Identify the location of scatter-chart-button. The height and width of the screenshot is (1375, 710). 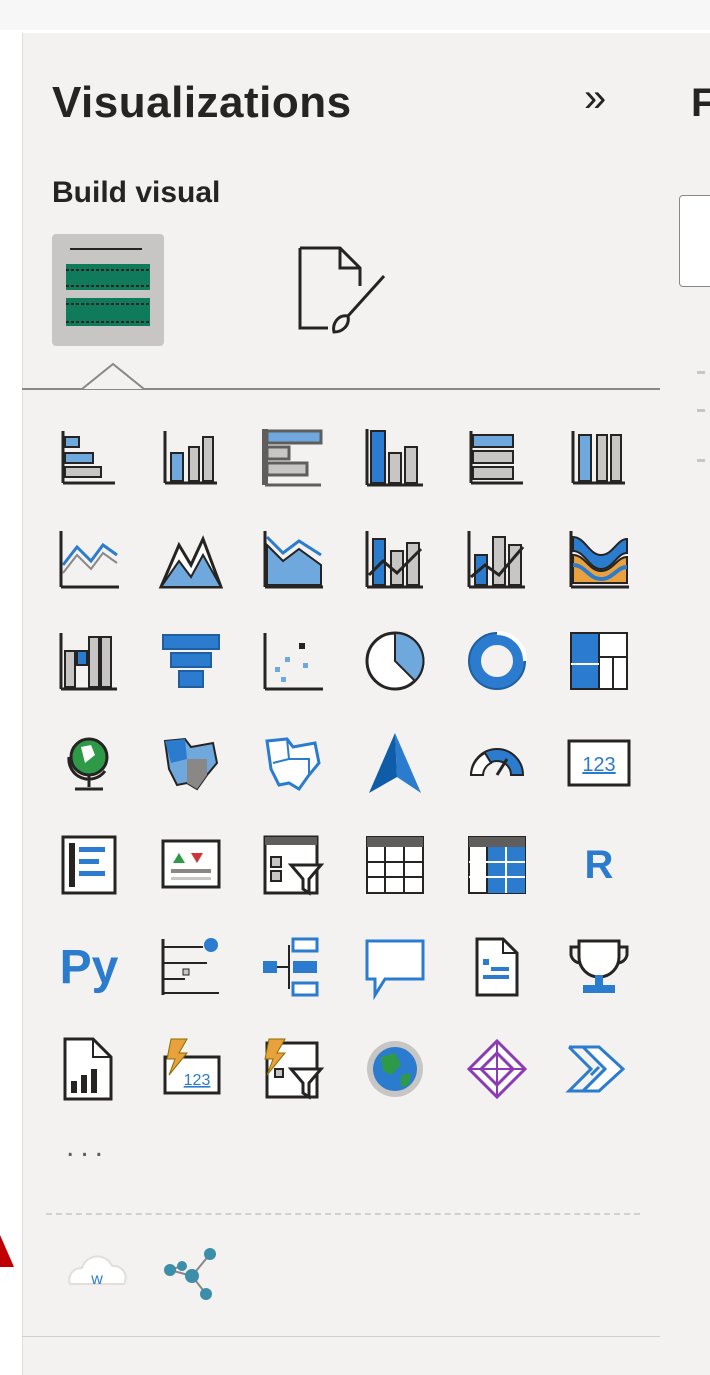
(293, 661).